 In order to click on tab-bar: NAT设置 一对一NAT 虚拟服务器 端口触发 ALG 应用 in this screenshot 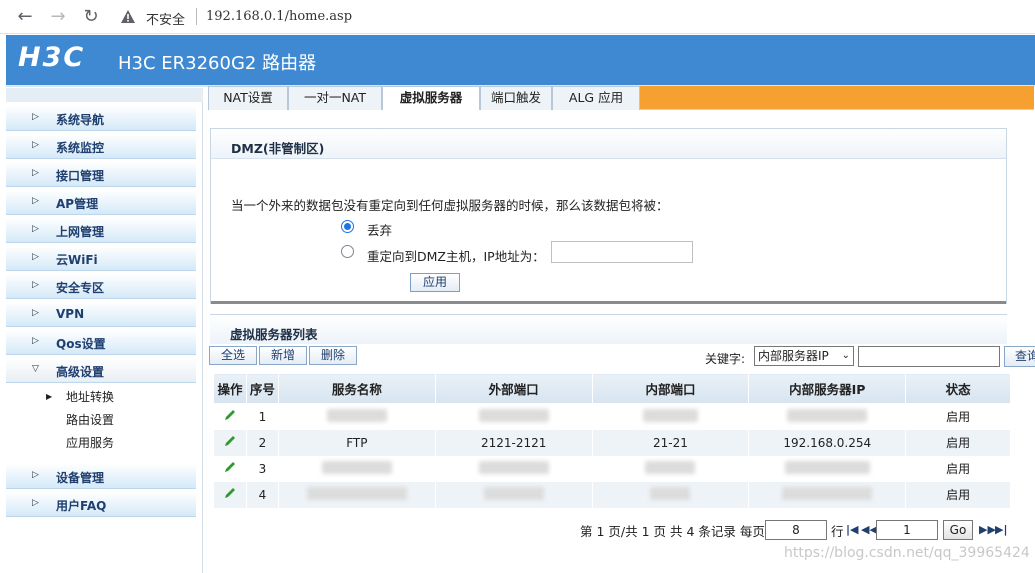, I will do `click(621, 98)`.